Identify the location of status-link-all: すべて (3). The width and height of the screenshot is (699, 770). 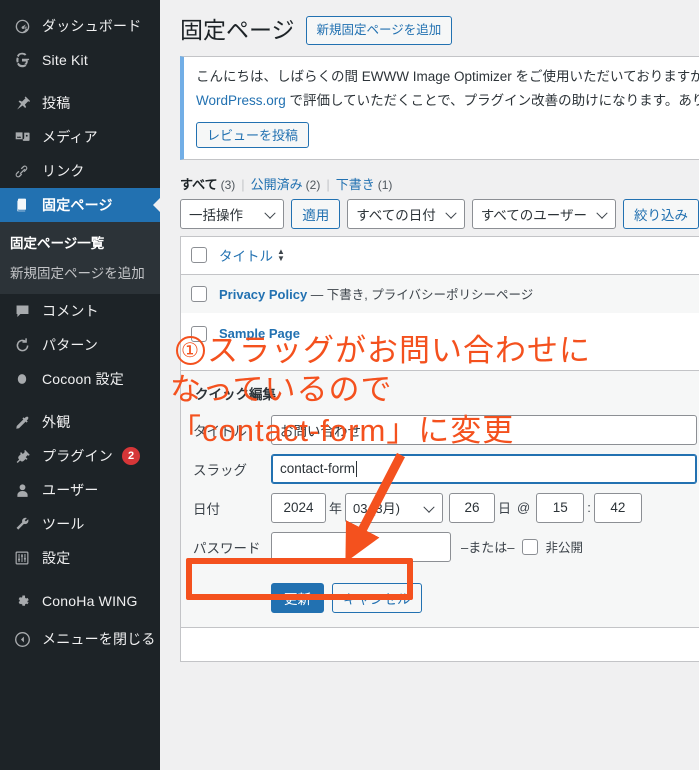
(207, 183).